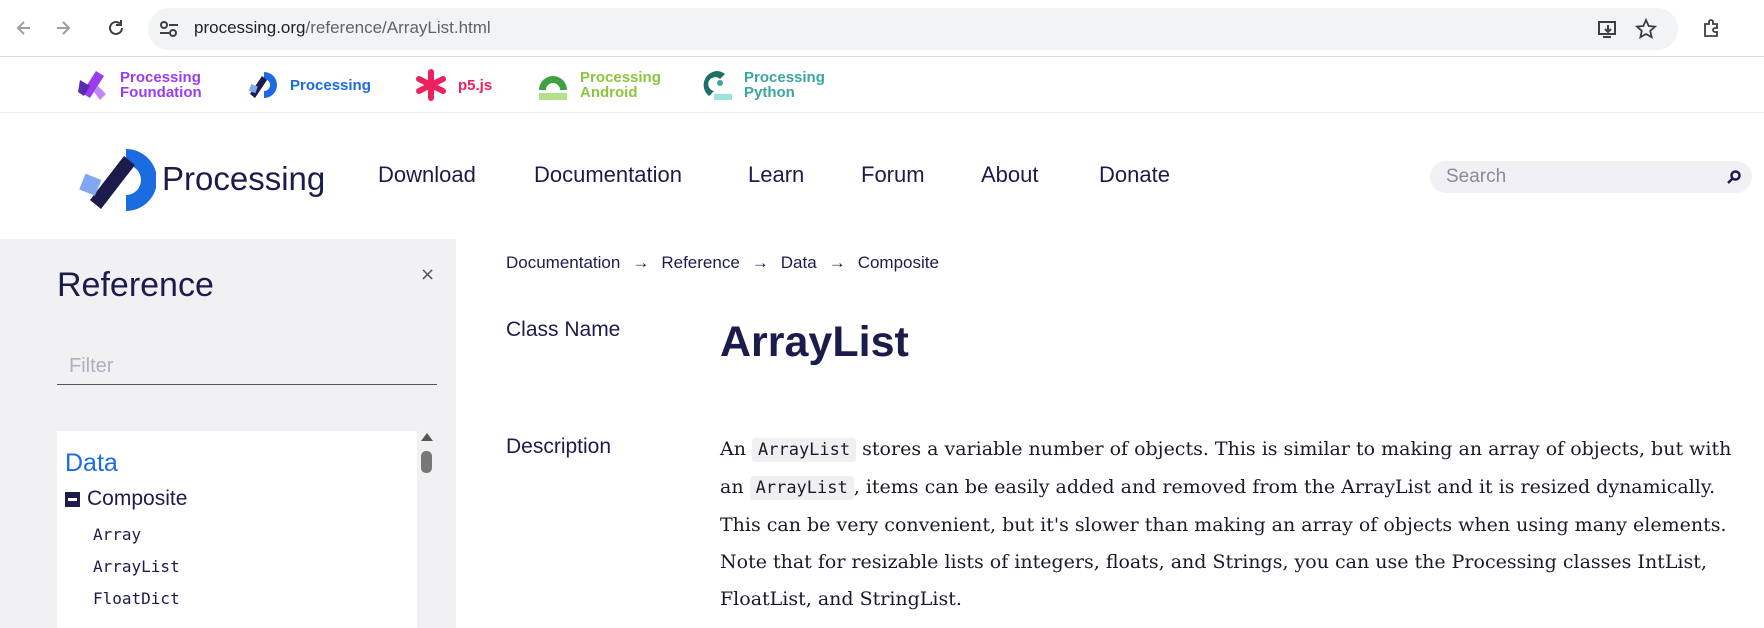 The height and width of the screenshot is (628, 1764). Describe the element at coordinates (116, 28) in the screenshot. I see `reload-icon` at that location.